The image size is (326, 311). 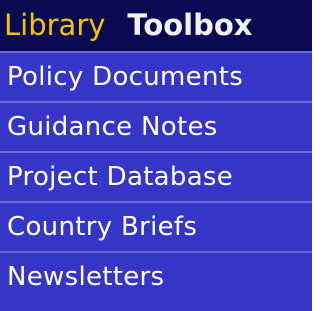 What do you see at coordinates (120, 177) in the screenshot?
I see `menu-item-label: Project Database` at bounding box center [120, 177].